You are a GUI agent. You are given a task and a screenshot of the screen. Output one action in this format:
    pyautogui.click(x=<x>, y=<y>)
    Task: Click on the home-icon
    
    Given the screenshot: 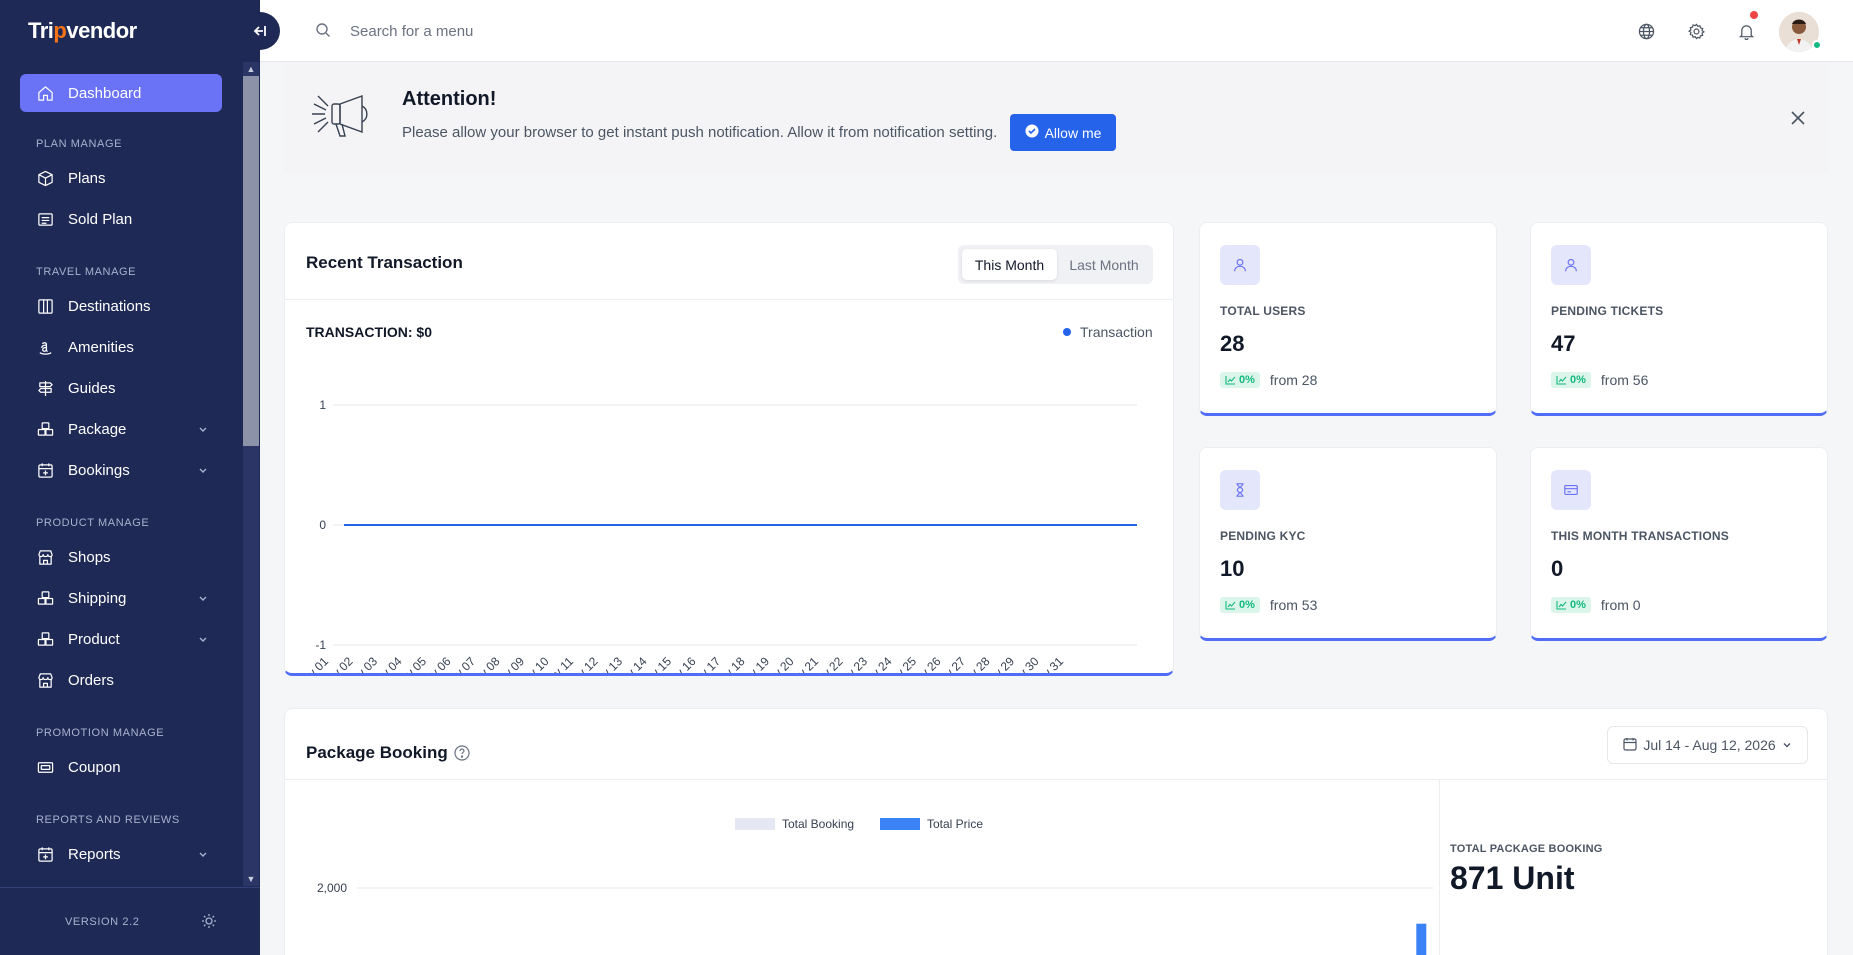 What is the action you would take?
    pyautogui.click(x=45, y=93)
    